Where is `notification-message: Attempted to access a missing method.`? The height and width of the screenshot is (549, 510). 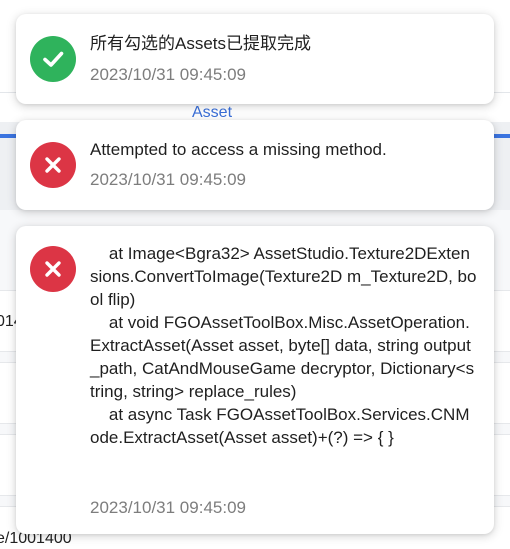
notification-message: Attempted to access a missing method. is located at coordinates (238, 149).